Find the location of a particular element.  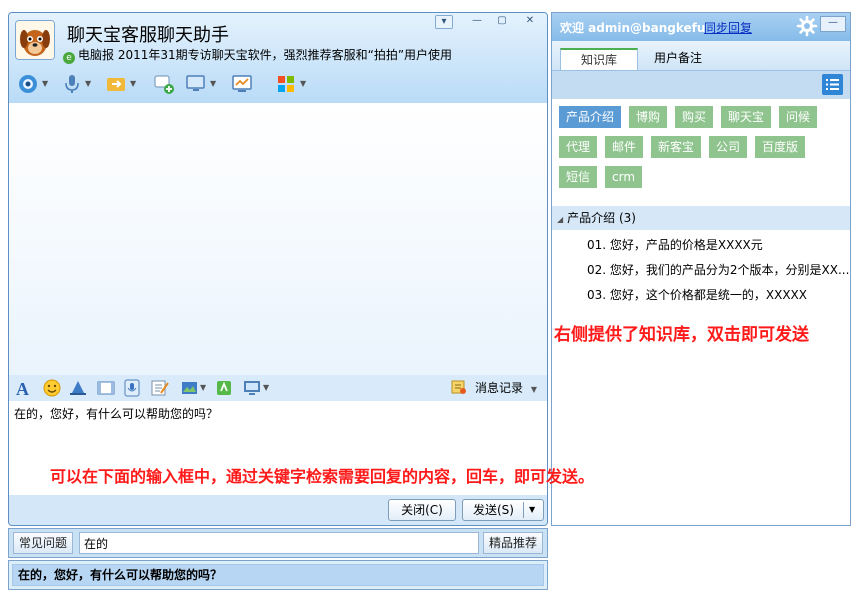

annotation-bottom: 可以在下面的输入框中，通过关键字检索需要回复的内容，回车，即可发送。 is located at coordinates (322, 476).